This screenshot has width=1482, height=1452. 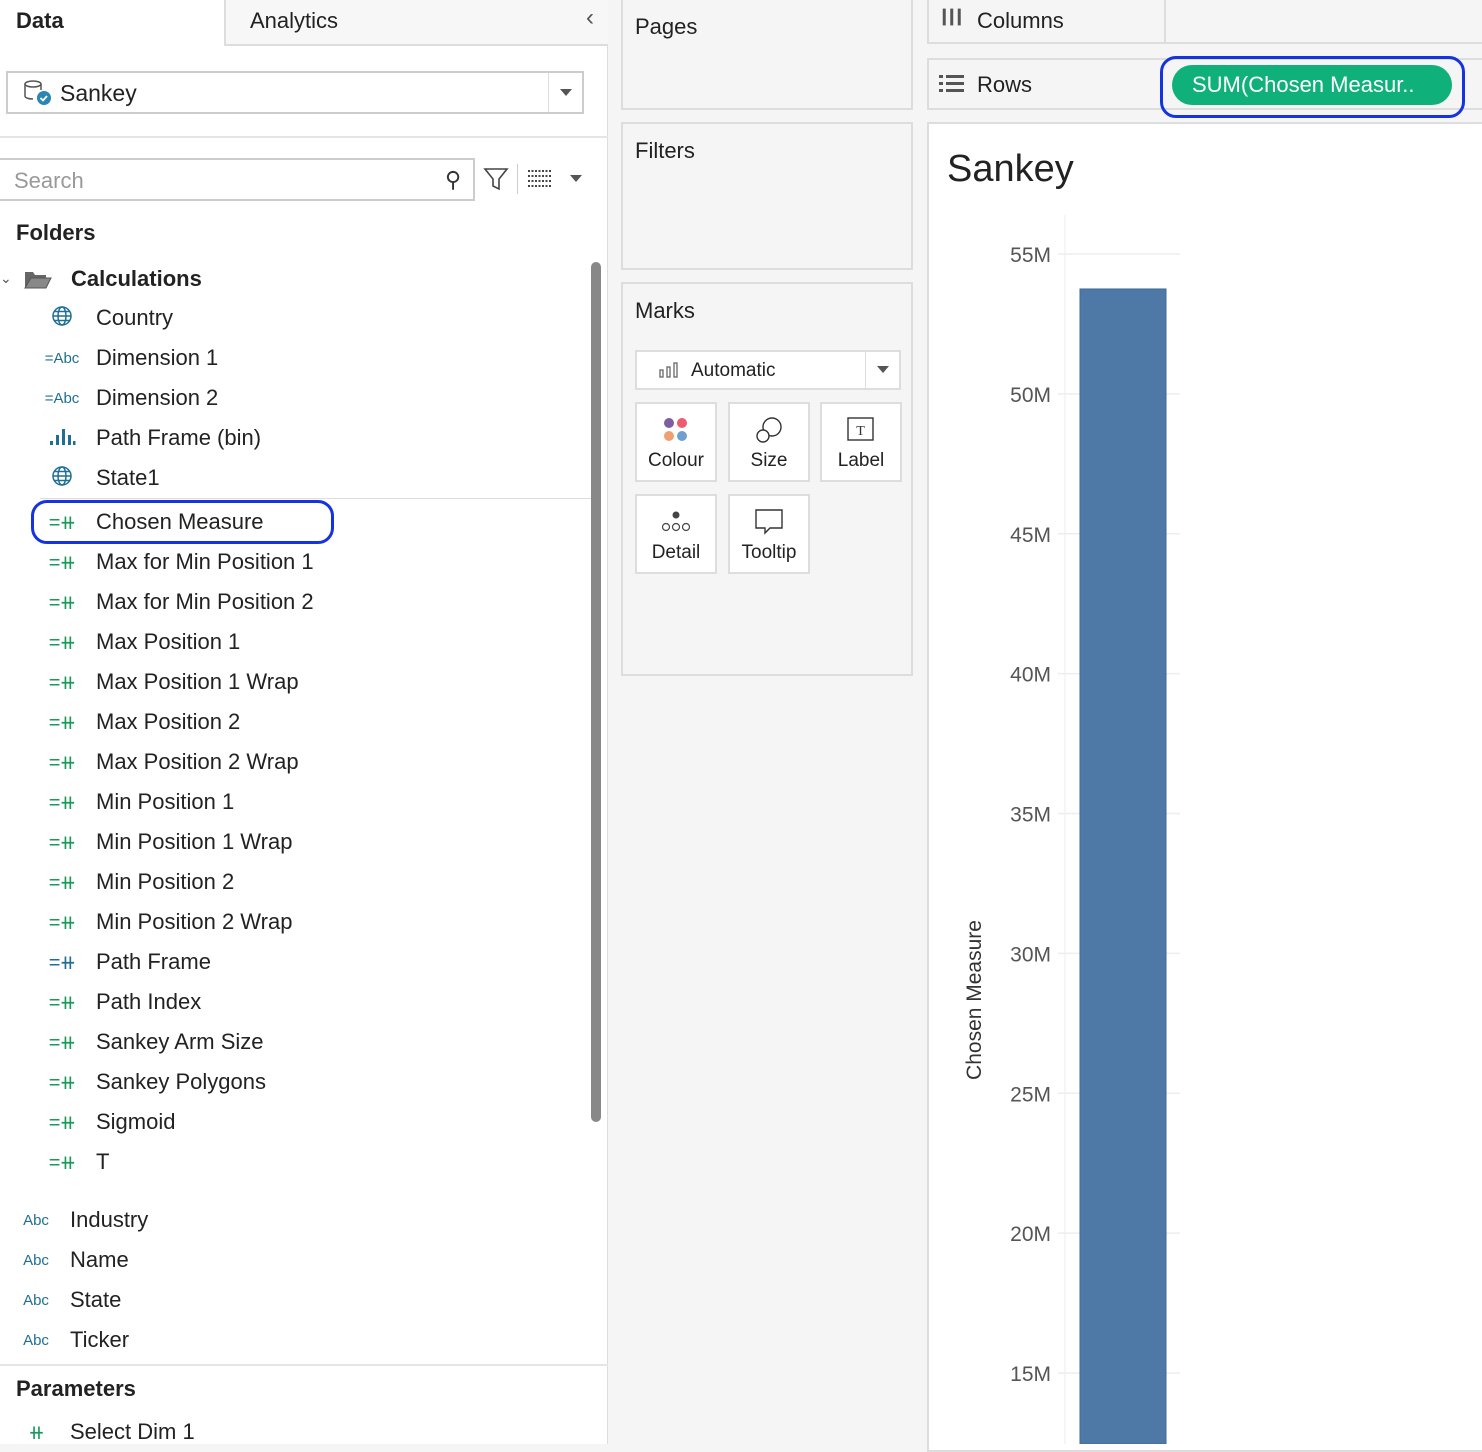 I want to click on bar-chart: 55M 50M 45M 40M 35M 30M 25M 20M 15M, so click(x=1095, y=829).